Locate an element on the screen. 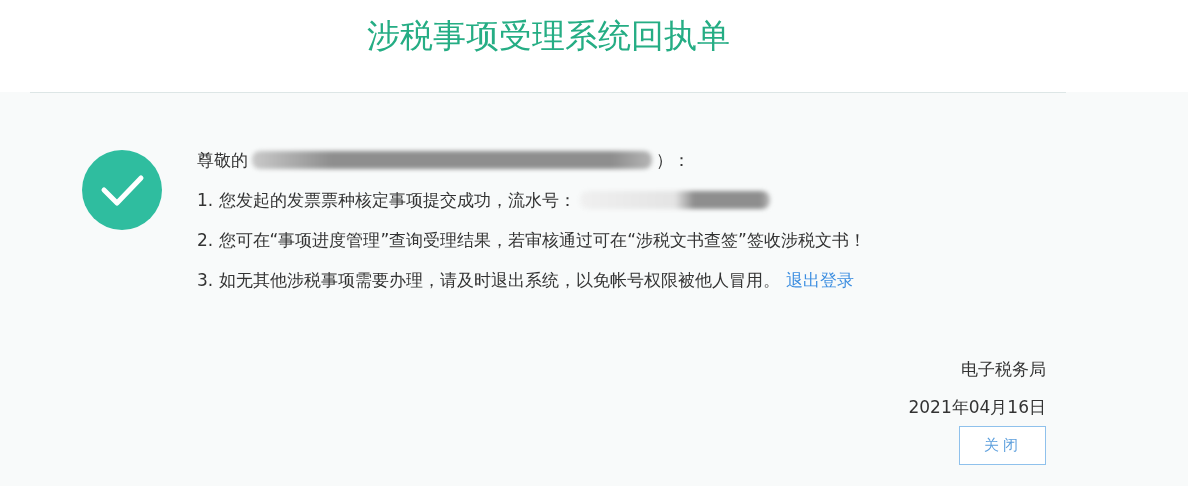  page-title: 涉税事项受理系统回执单 is located at coordinates (548, 36).